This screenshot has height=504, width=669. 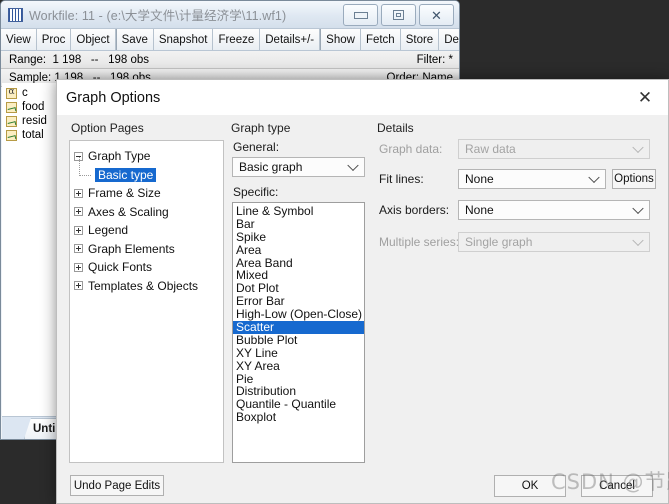 What do you see at coordinates (108, 230) in the screenshot?
I see `tree-node-label: Legend` at bounding box center [108, 230].